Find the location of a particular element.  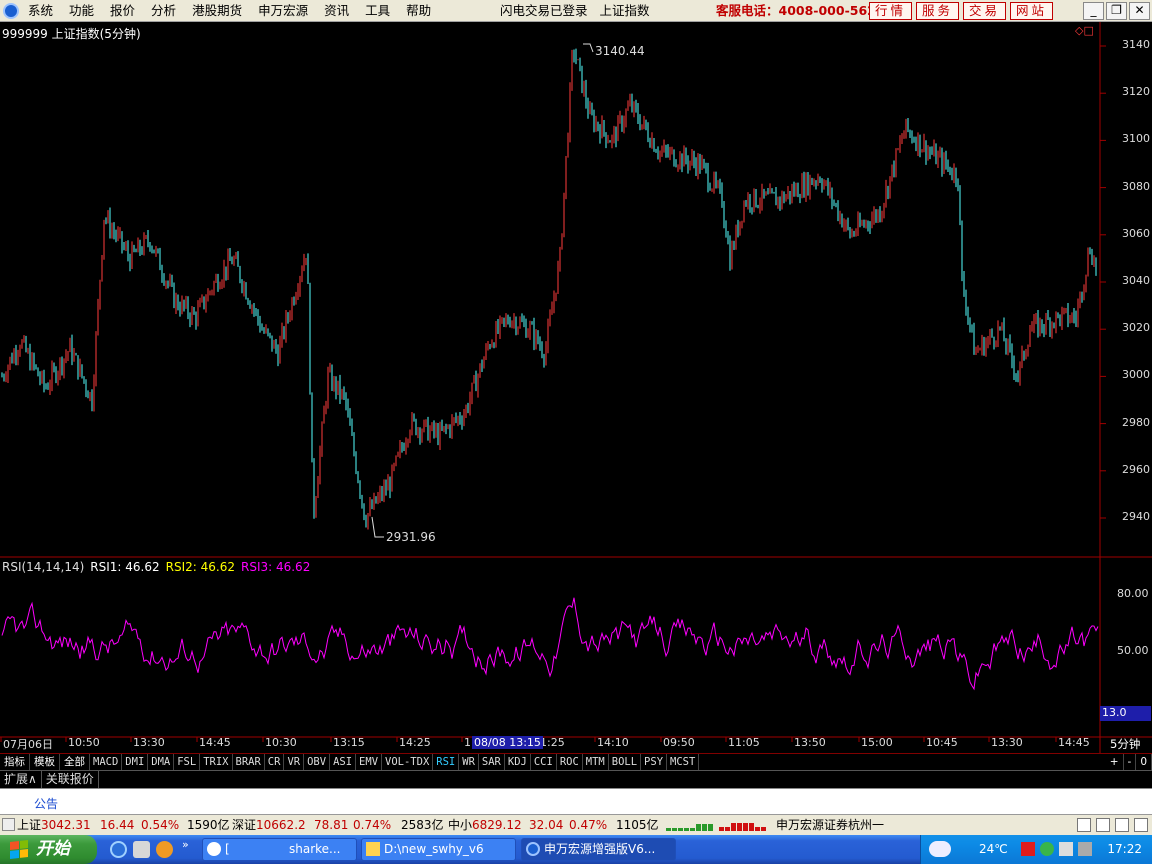

price-tick: 3060 is located at coordinates (1136, 233).